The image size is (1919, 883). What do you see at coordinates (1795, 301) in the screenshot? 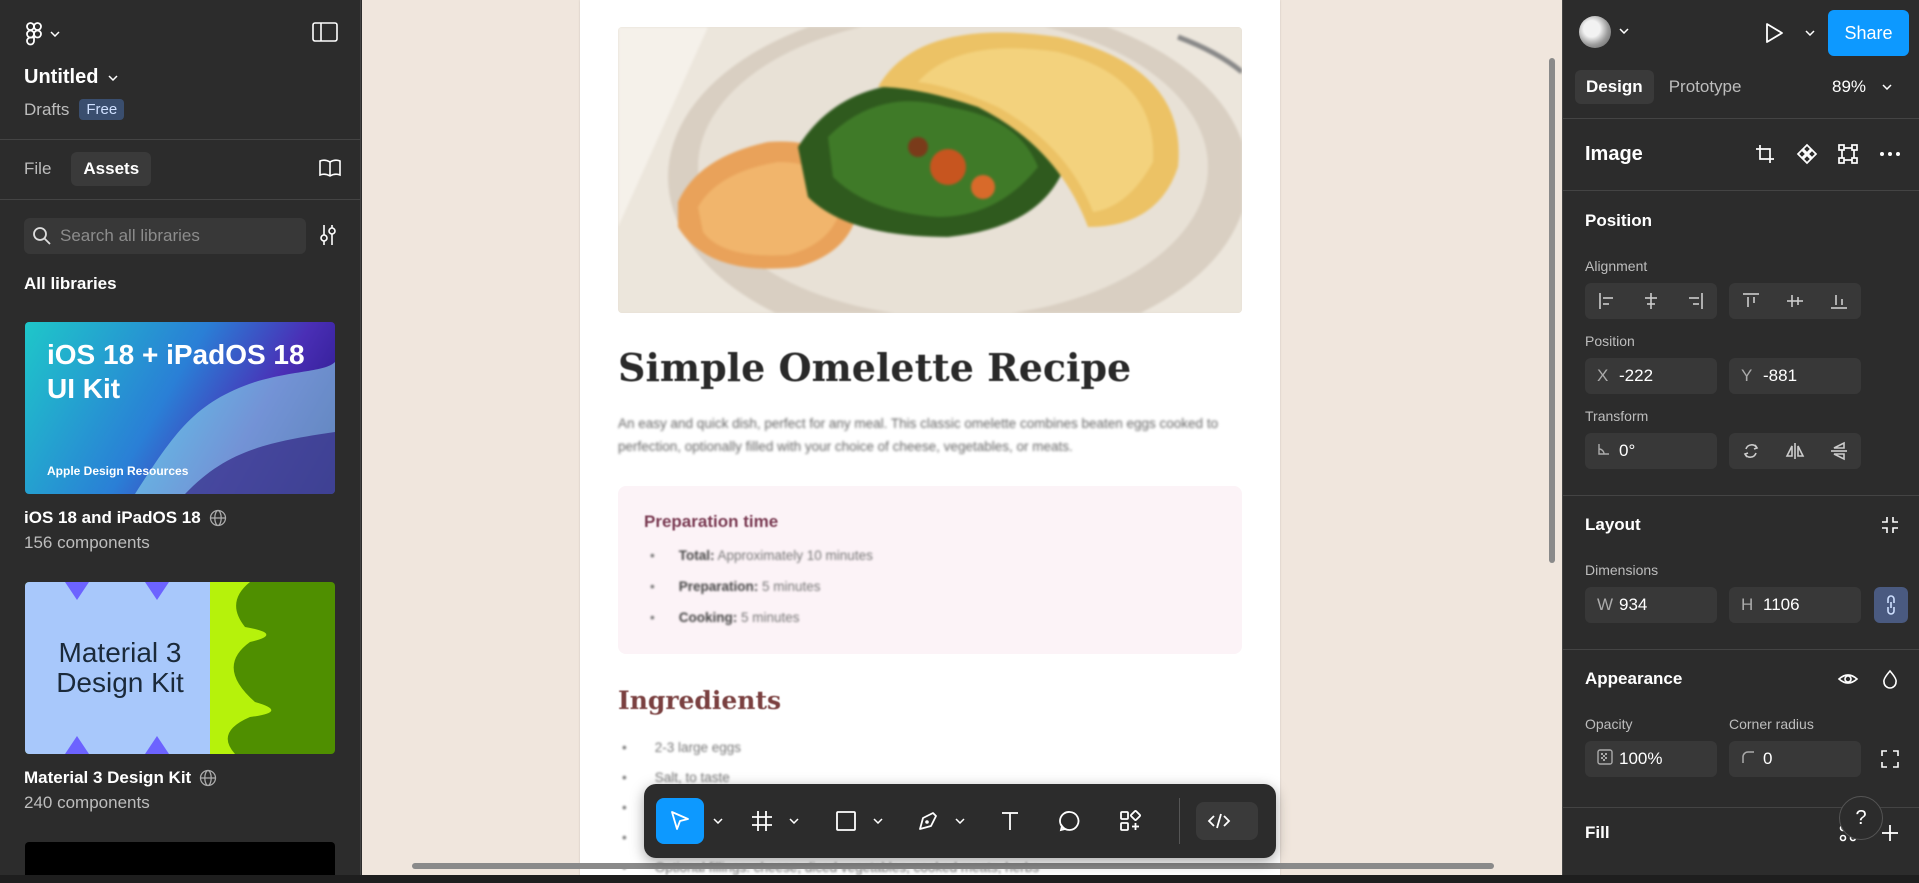
I see `align-middle-icon` at bounding box center [1795, 301].